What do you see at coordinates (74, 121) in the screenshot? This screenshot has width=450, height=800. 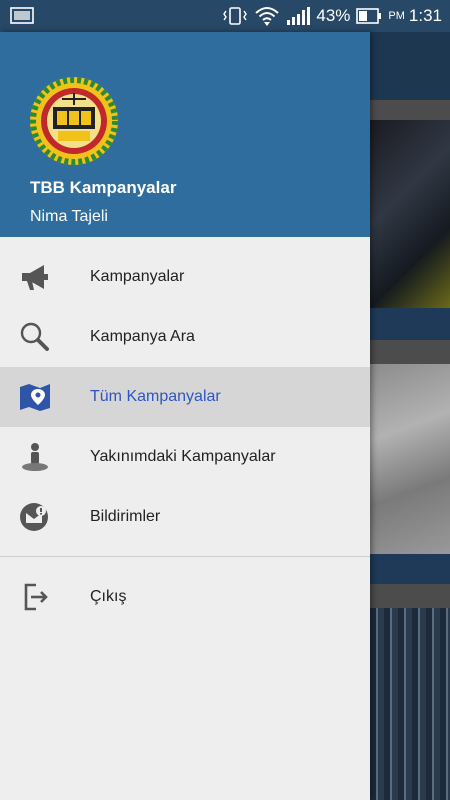 I see `tbb-logo-icon` at bounding box center [74, 121].